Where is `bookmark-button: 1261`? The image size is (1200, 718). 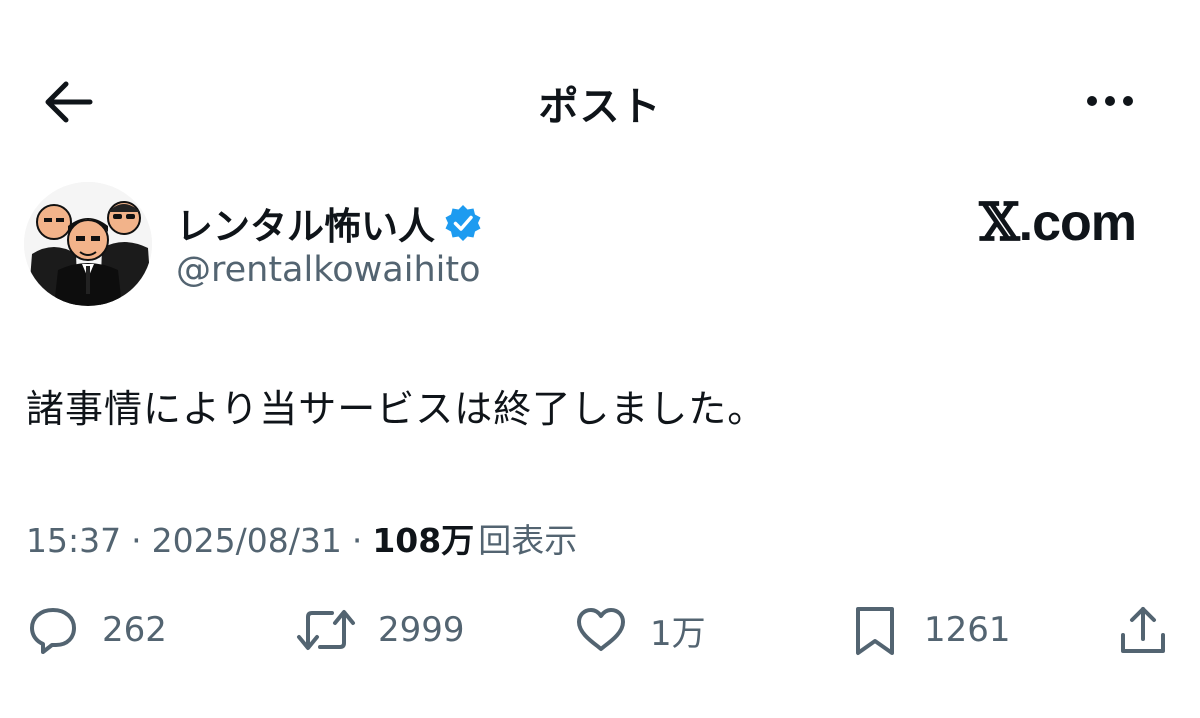
bookmark-button: 1261 is located at coordinates (929, 630).